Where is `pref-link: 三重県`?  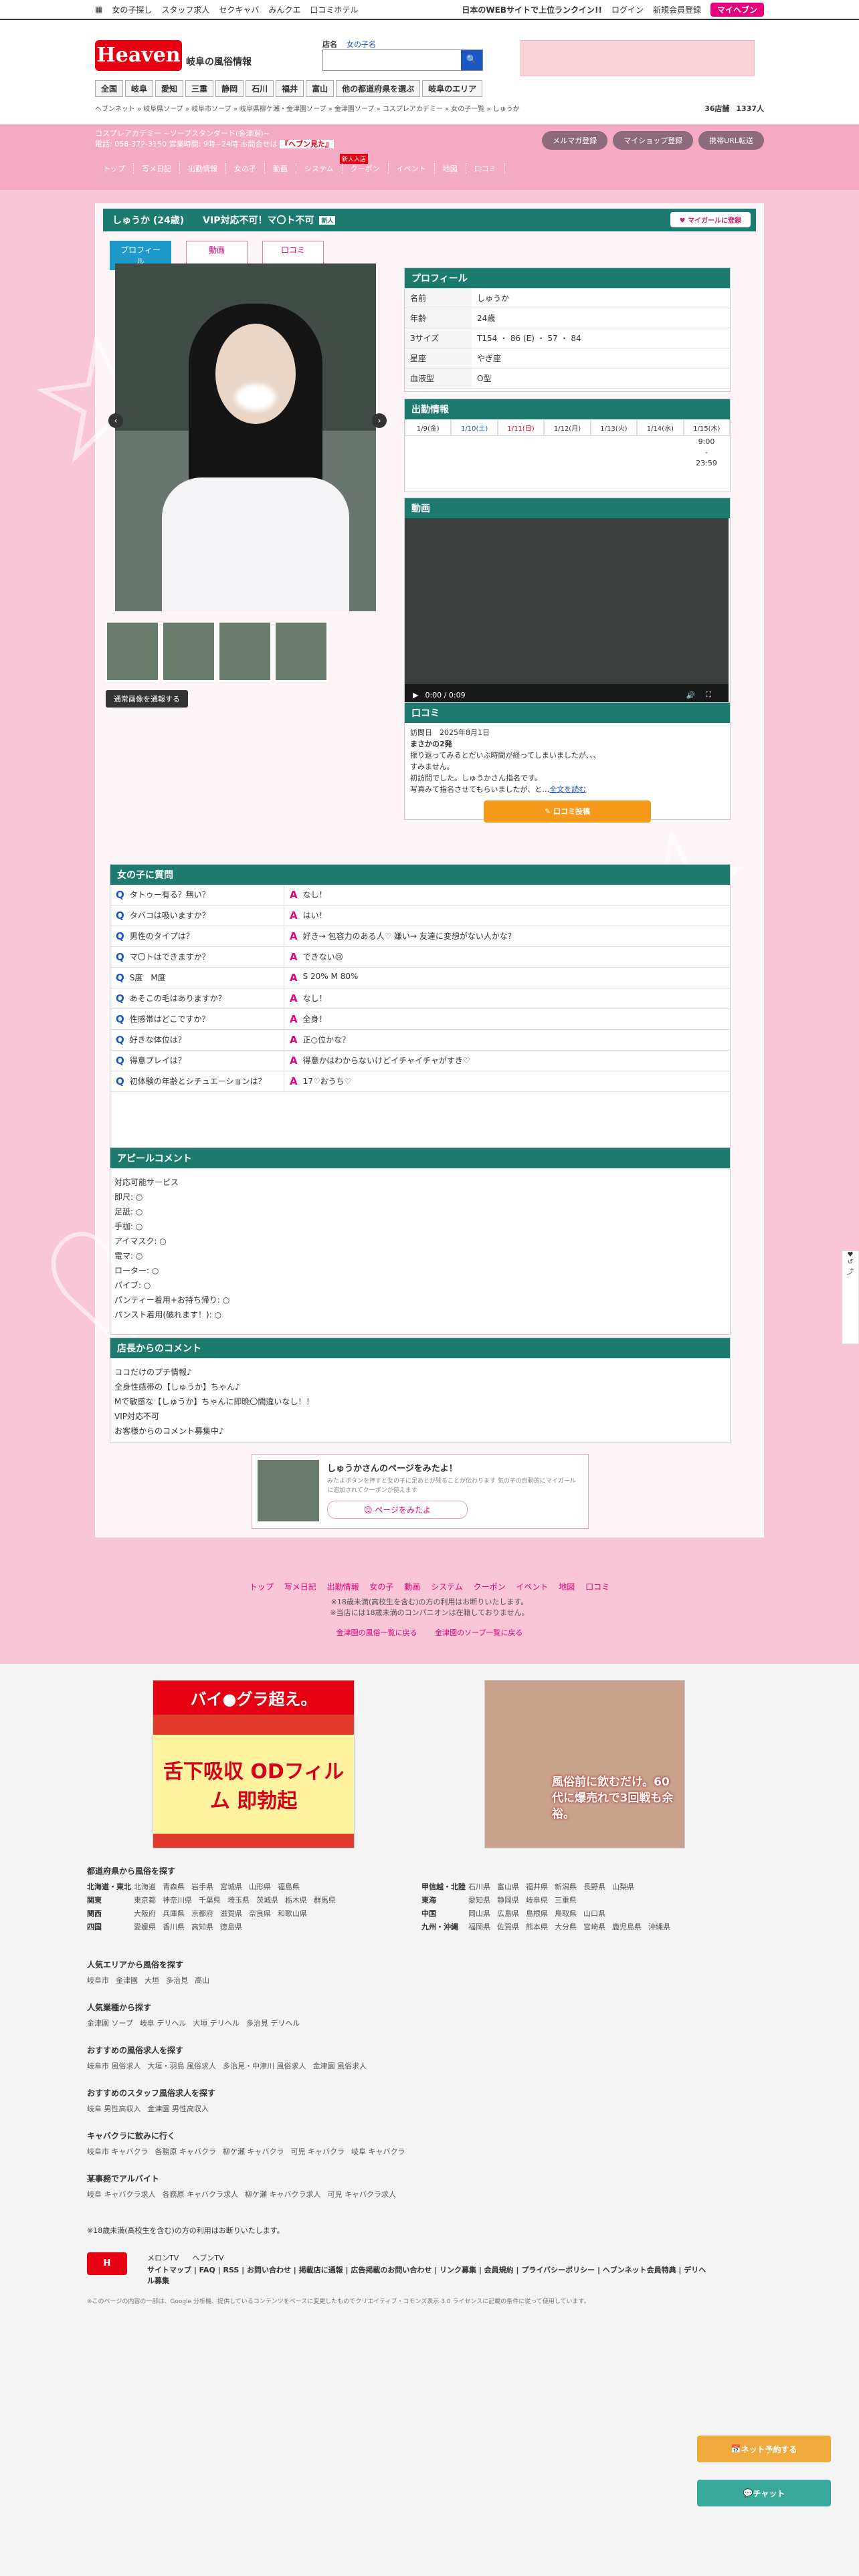 pref-link: 三重県 is located at coordinates (566, 1901).